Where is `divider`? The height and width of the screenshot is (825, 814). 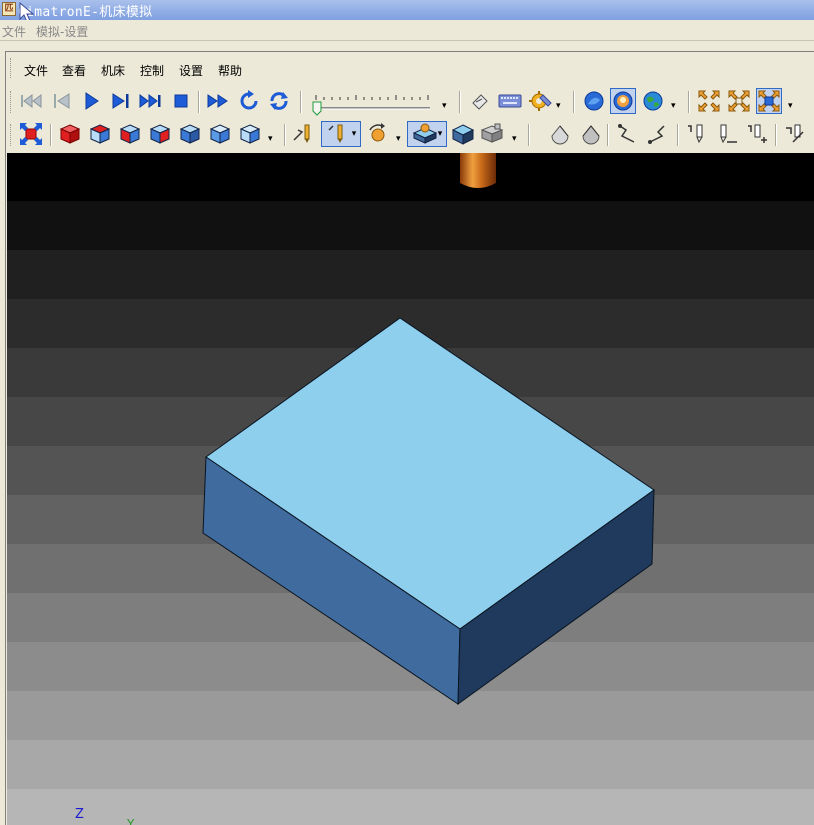 divider is located at coordinates (407, 46).